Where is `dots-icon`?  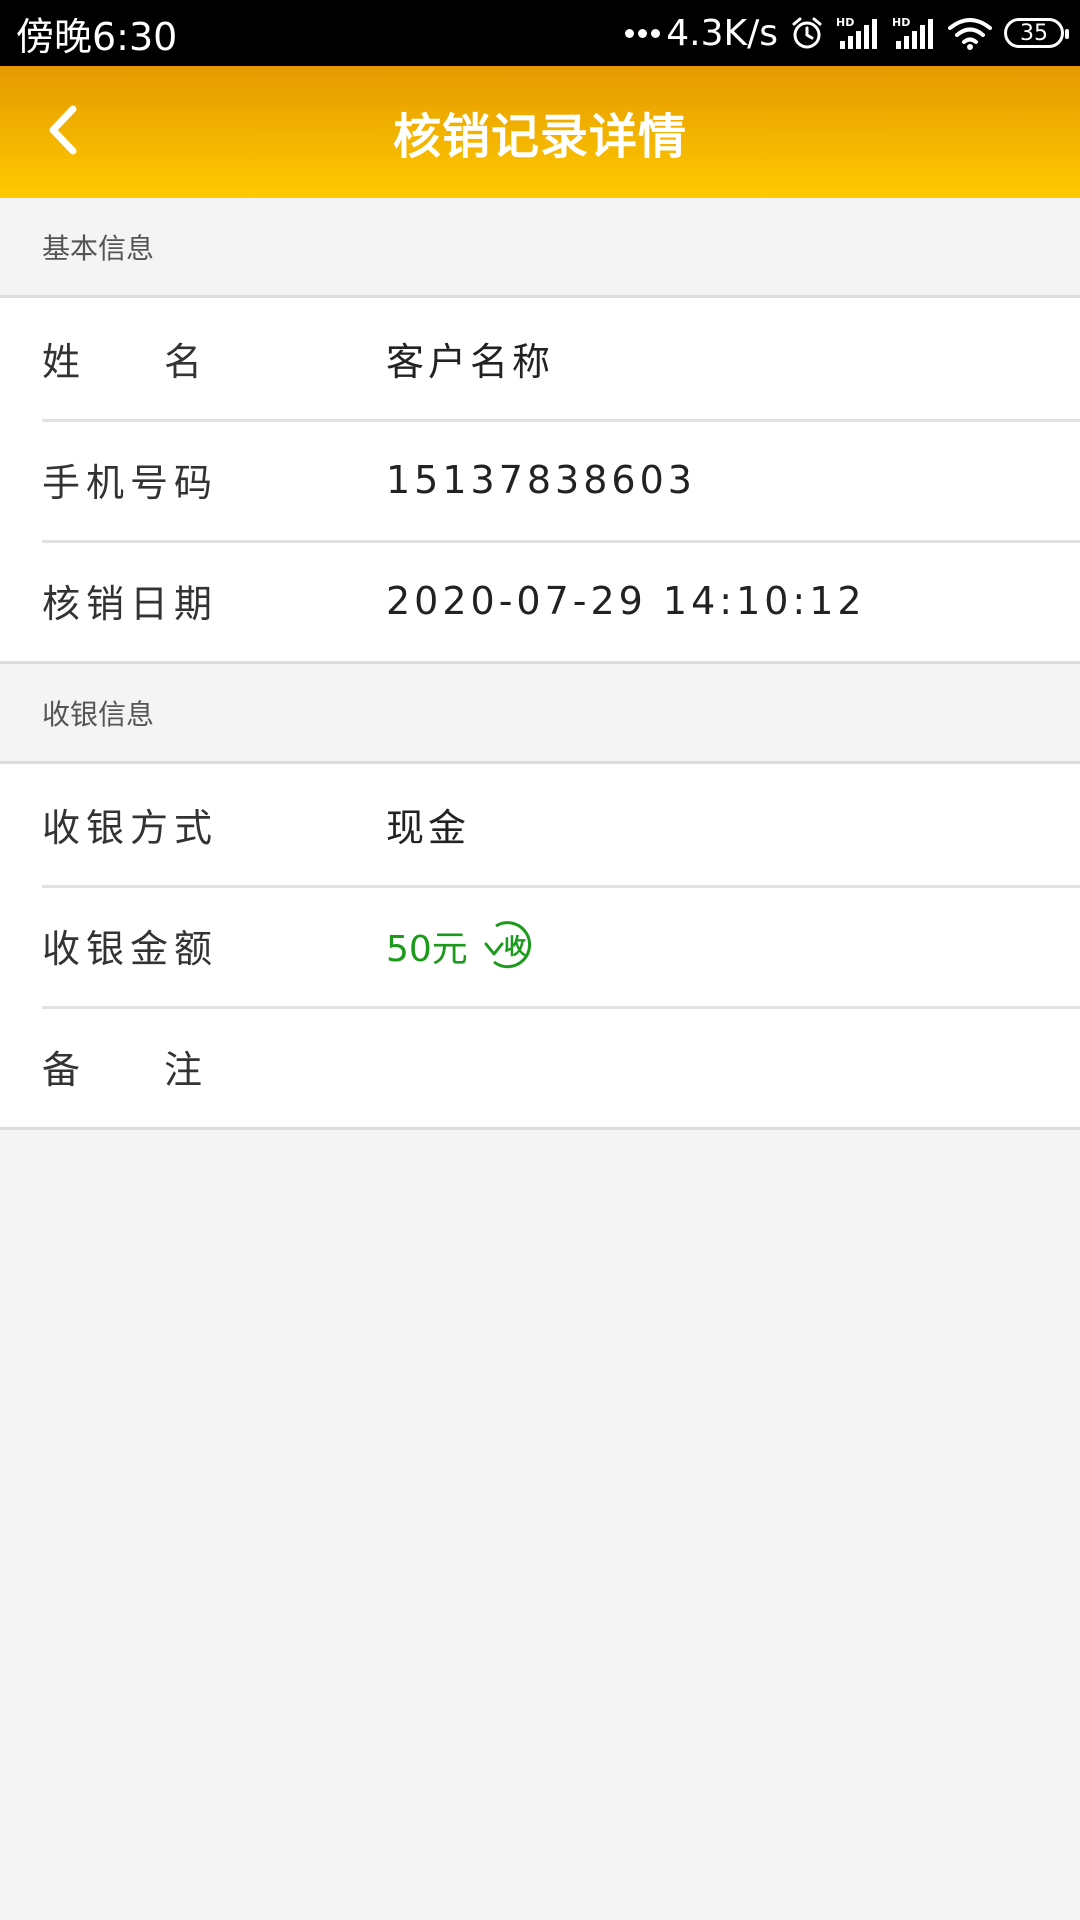
dots-icon is located at coordinates (643, 33).